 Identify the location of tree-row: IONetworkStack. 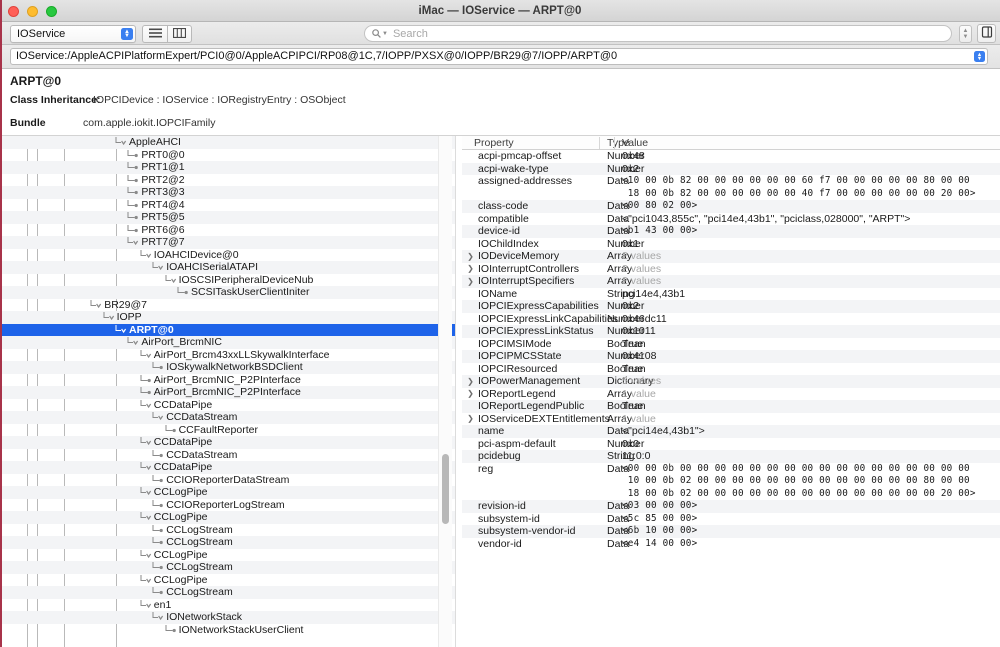
(228, 617).